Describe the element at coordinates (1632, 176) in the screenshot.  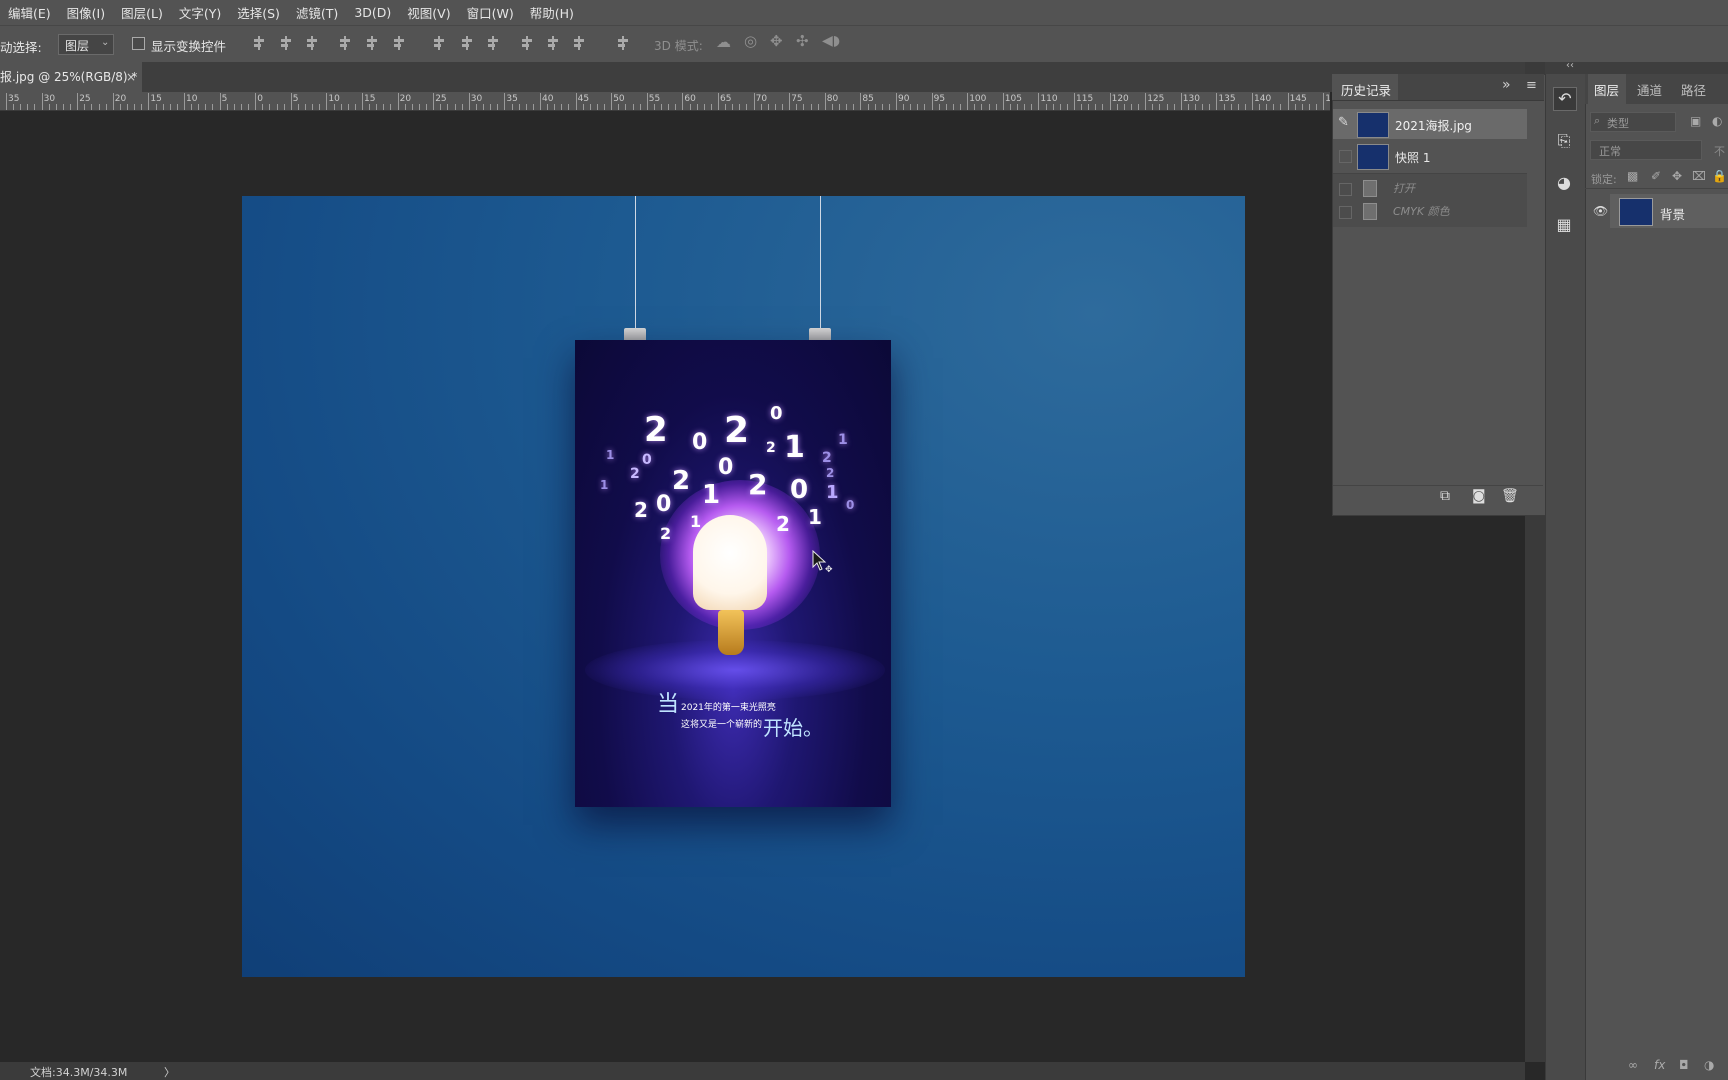
I see `lock-transparency-icon: ▩` at that location.